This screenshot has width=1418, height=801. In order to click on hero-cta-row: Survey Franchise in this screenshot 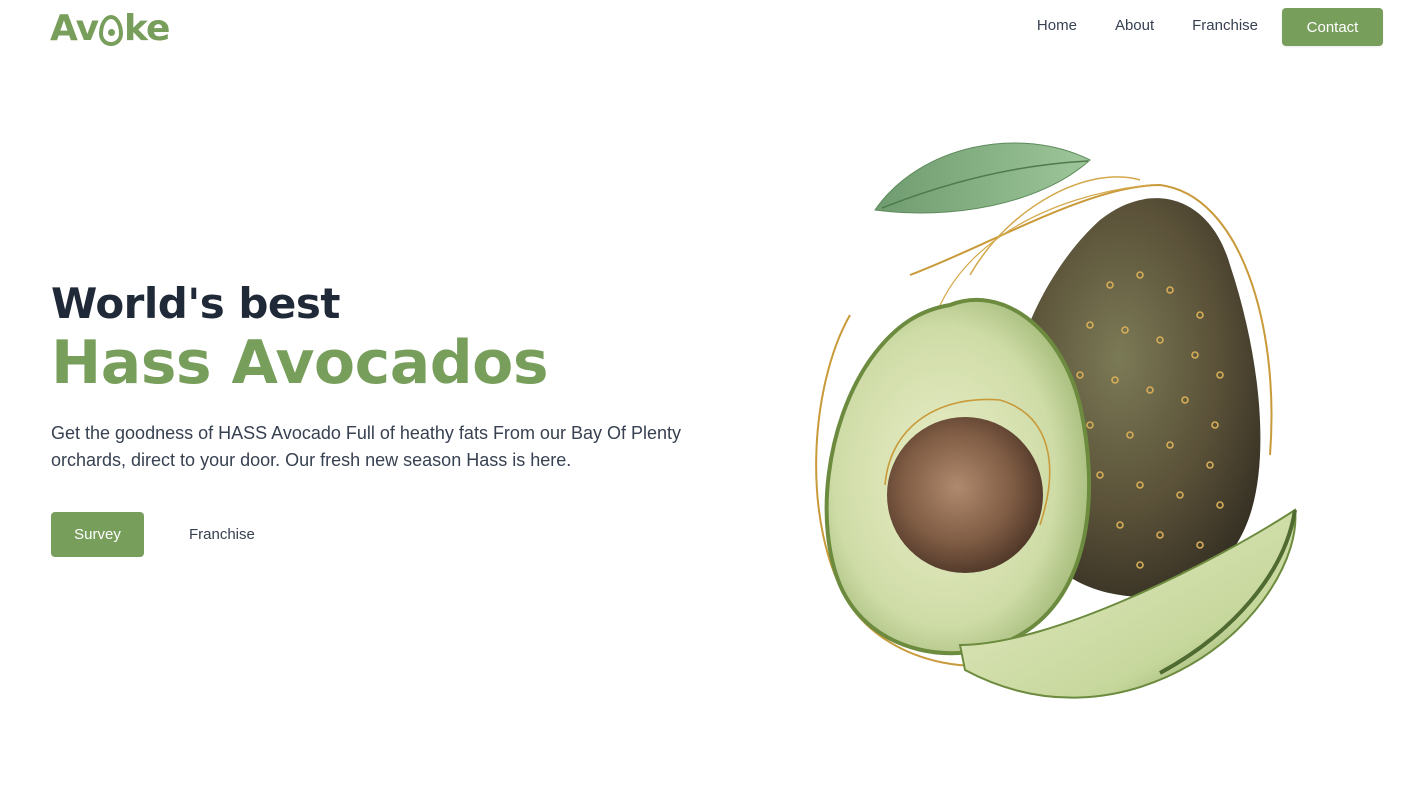, I will do `click(391, 534)`.